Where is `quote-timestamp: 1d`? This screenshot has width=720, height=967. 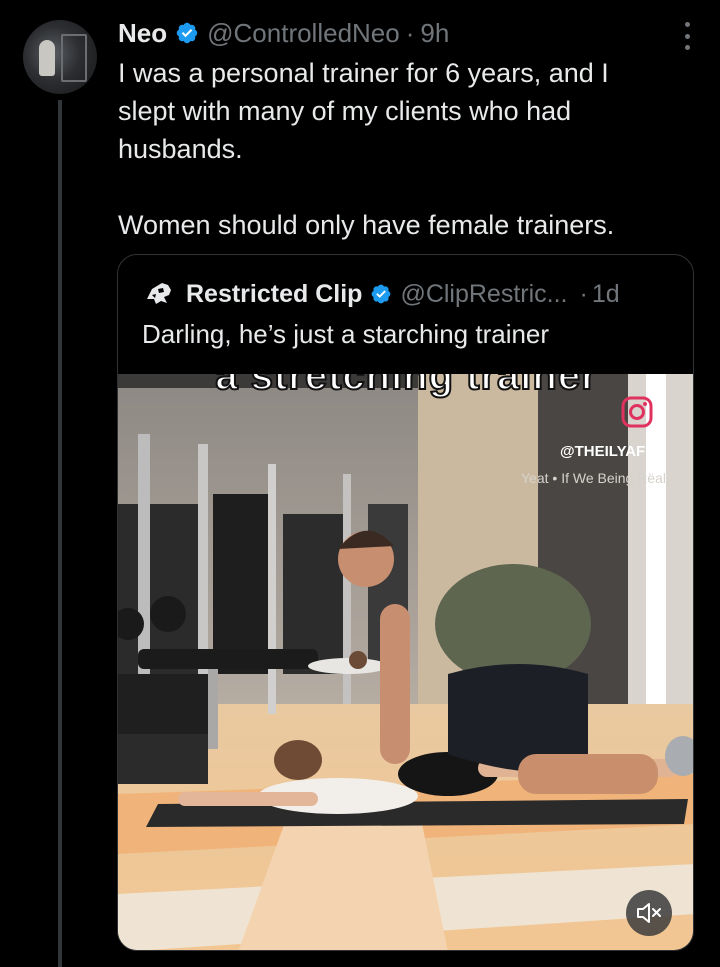
quote-timestamp: 1d is located at coordinates (606, 294).